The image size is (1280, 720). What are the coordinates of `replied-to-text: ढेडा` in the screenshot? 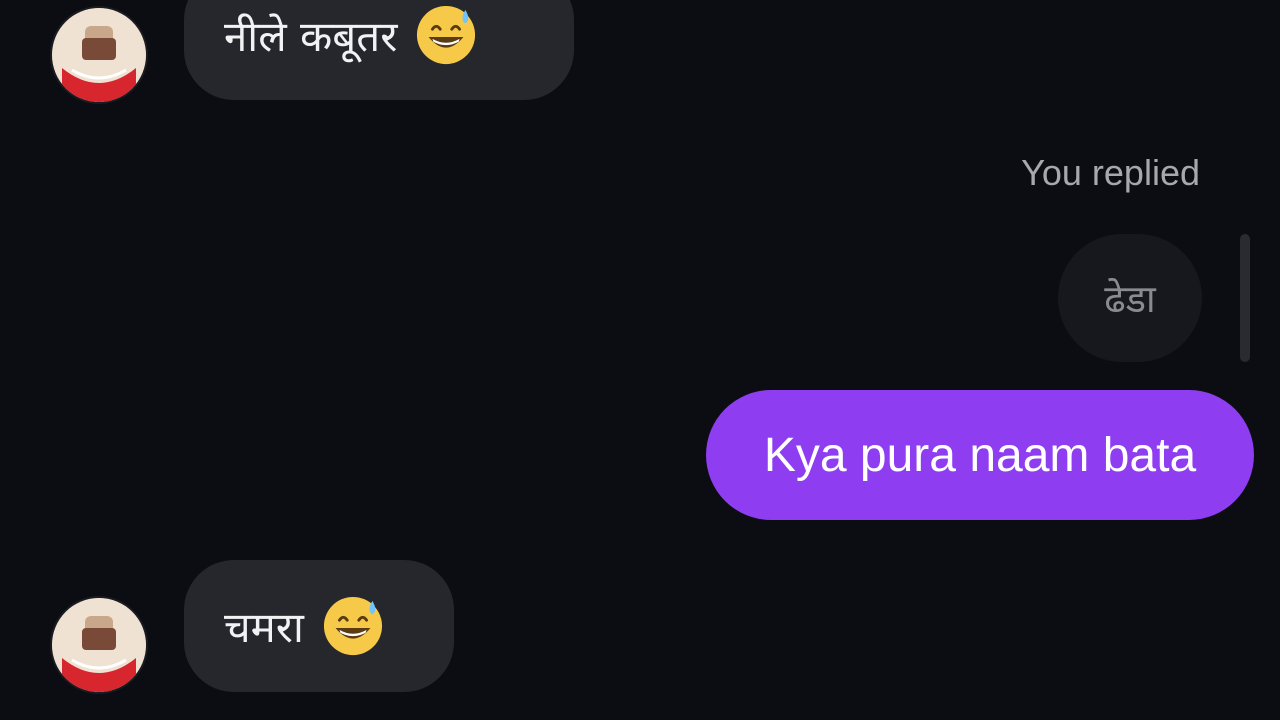 It's located at (1130, 299).